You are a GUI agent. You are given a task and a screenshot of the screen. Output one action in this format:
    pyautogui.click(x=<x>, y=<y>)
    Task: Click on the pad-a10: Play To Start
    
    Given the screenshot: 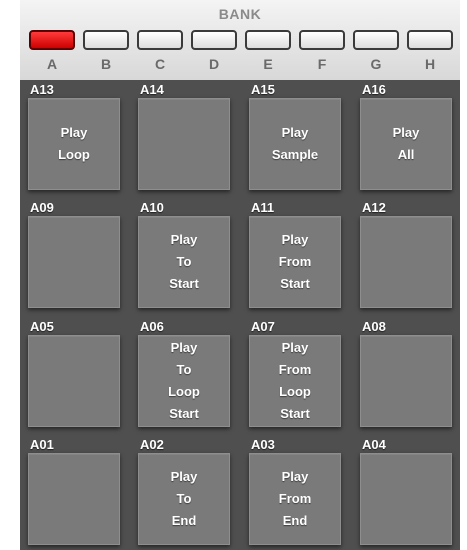 What is the action you would take?
    pyautogui.click(x=184, y=262)
    